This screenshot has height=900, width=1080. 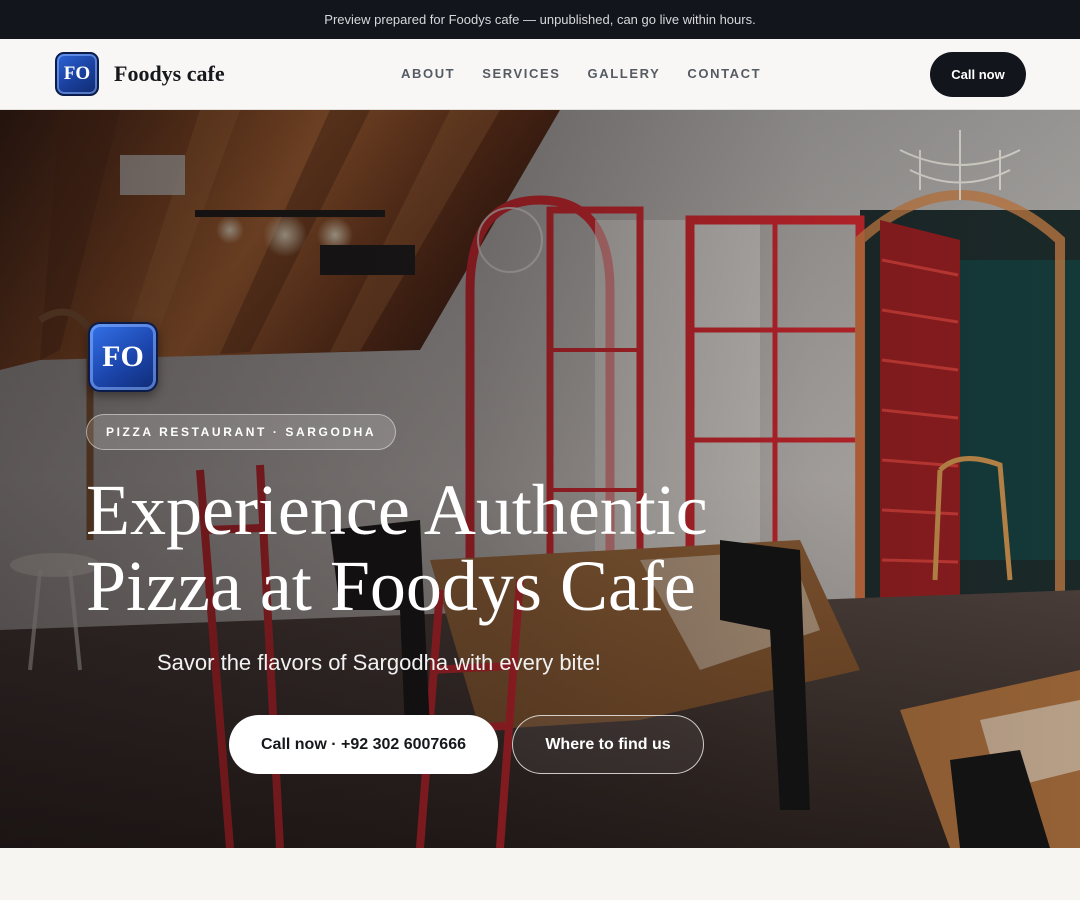 I want to click on find-us-button: Where to find us, so click(x=608, y=744).